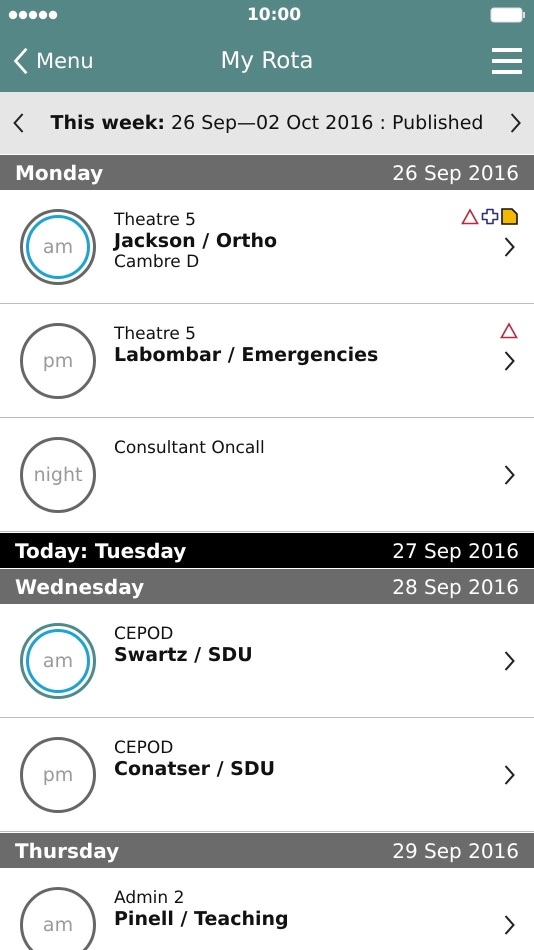 This screenshot has width=534, height=950. I want to click on shift-title: Conatser / SDU, so click(195, 769).